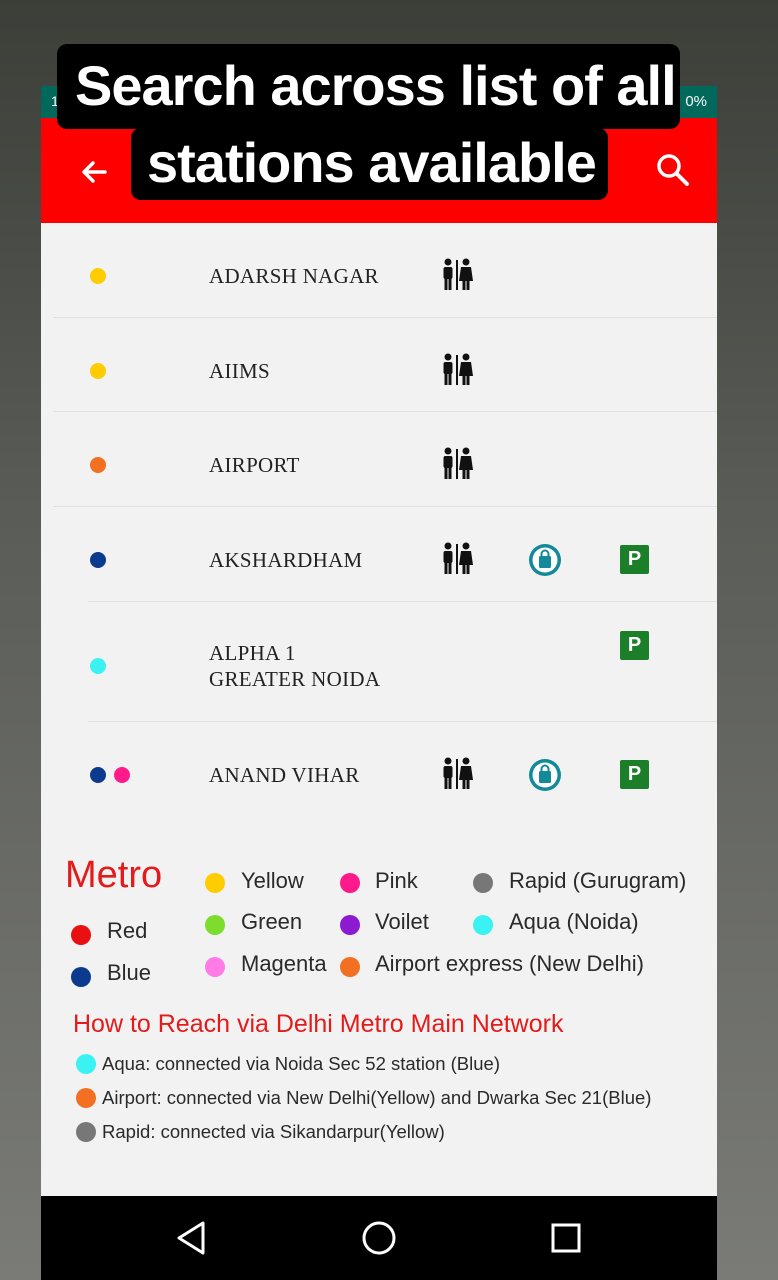 This screenshot has width=778, height=1280. What do you see at coordinates (509, 963) in the screenshot?
I see `legend-item: Airport express (New Delhi)` at bounding box center [509, 963].